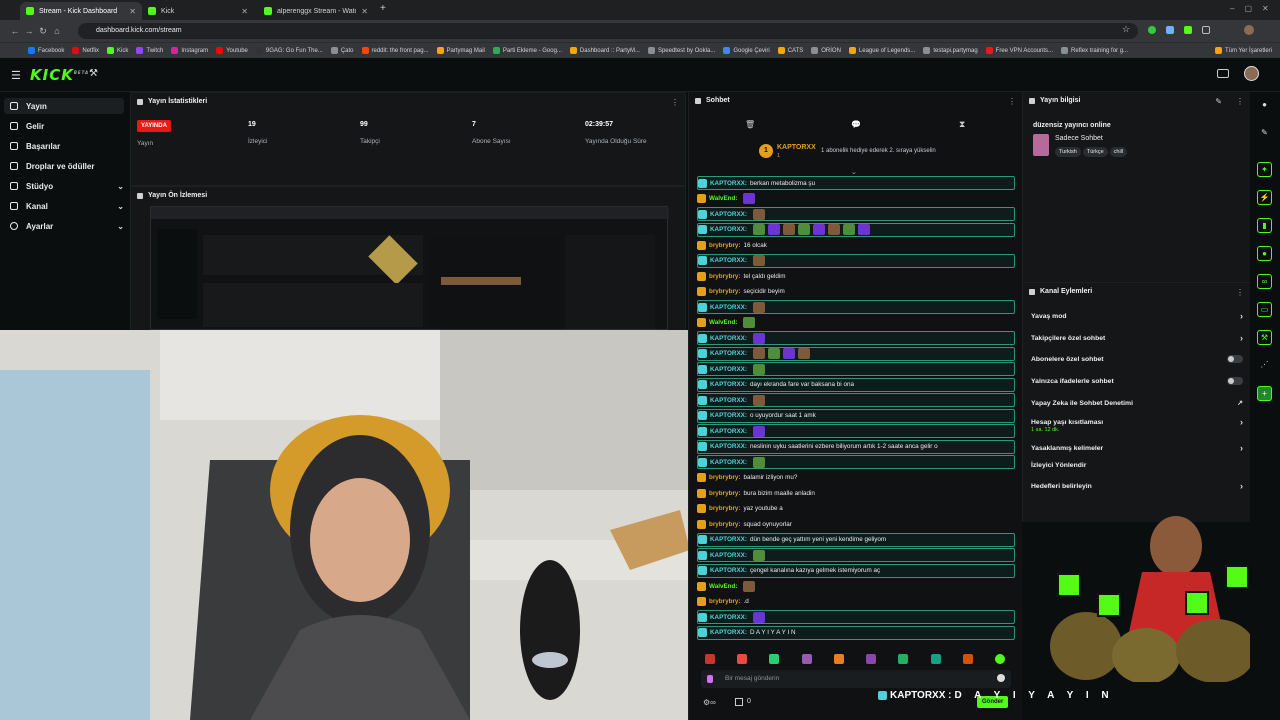 The height and width of the screenshot is (720, 1280). What do you see at coordinates (856, 478) in the screenshot?
I see `chat-message: brybrybry: balamir izliyon mu?` at bounding box center [856, 478].